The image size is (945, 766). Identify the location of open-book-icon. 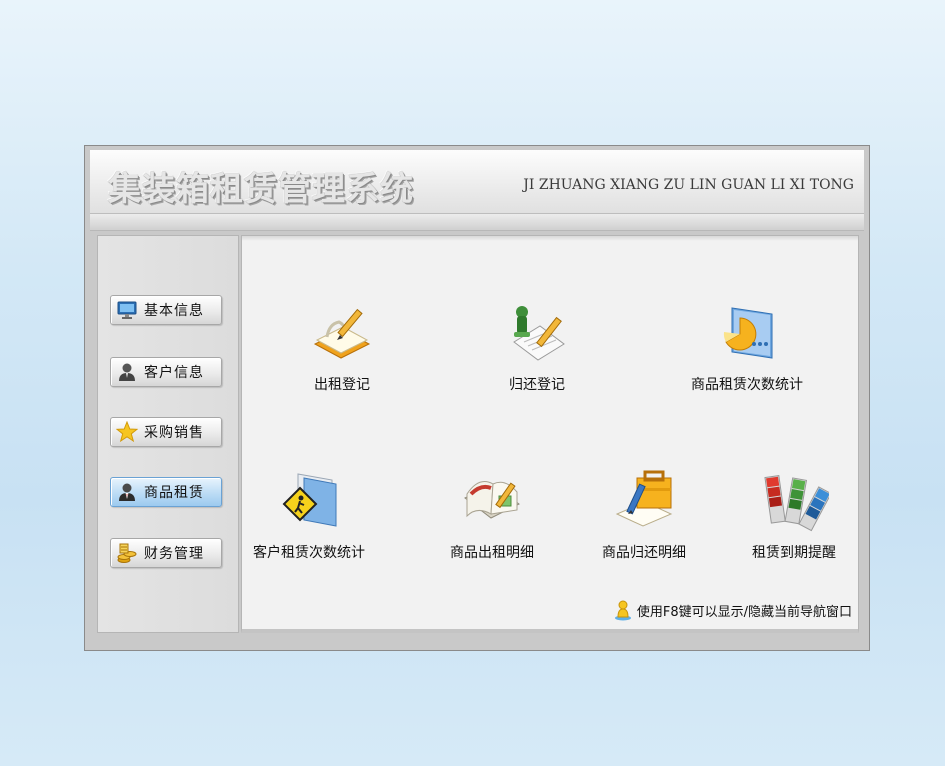
(492, 502).